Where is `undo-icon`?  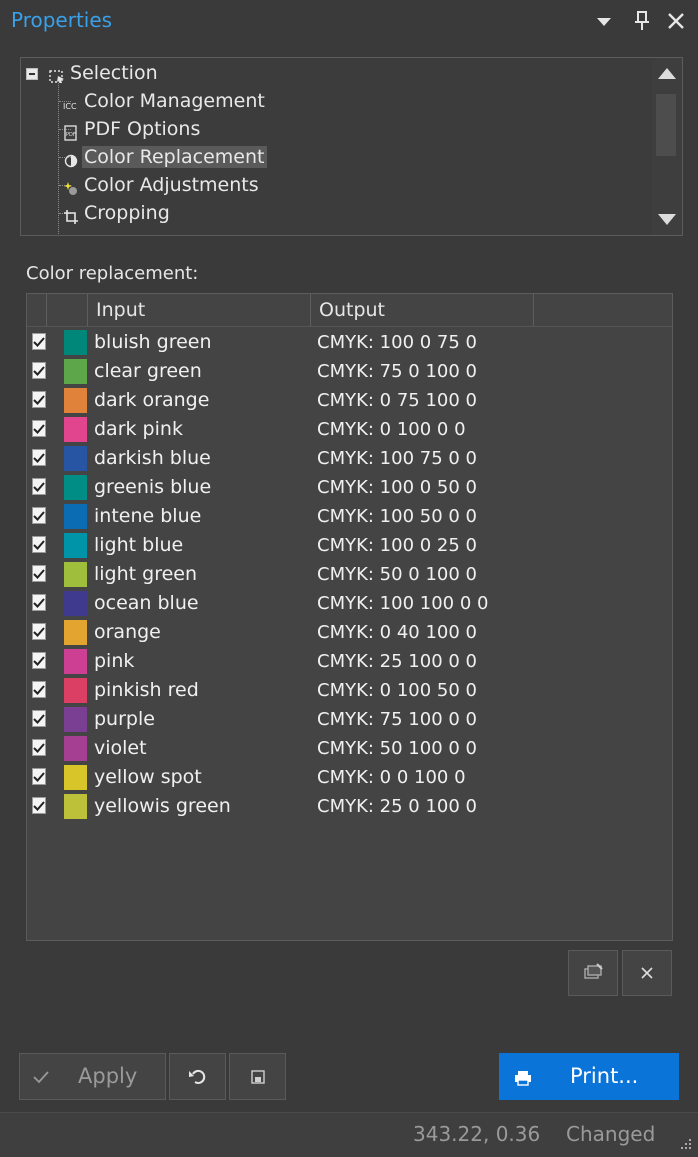 undo-icon is located at coordinates (197, 1076).